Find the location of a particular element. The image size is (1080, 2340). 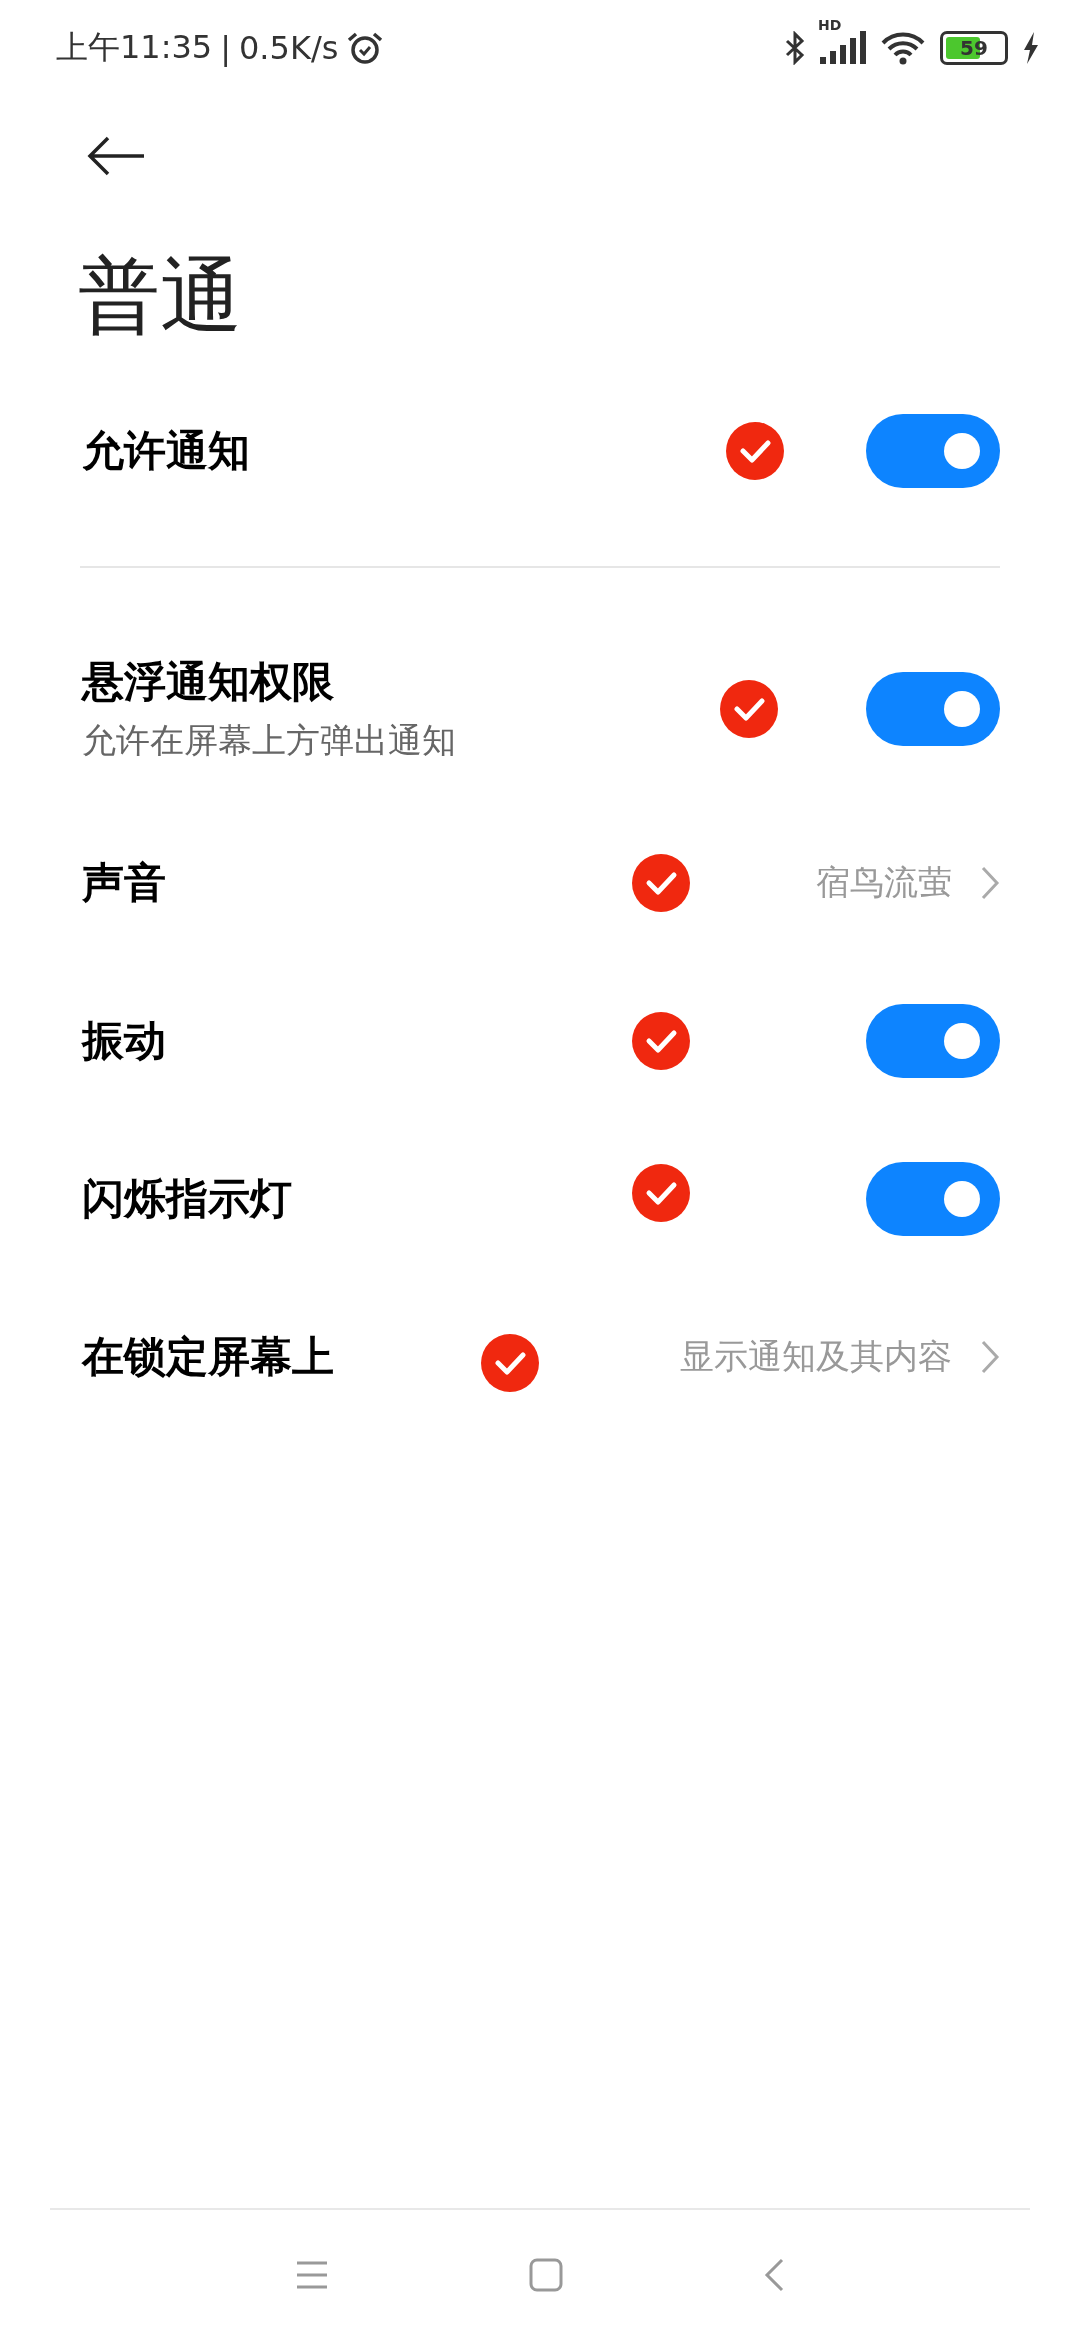

setting-label: 振动 is located at coordinates (124, 1041).